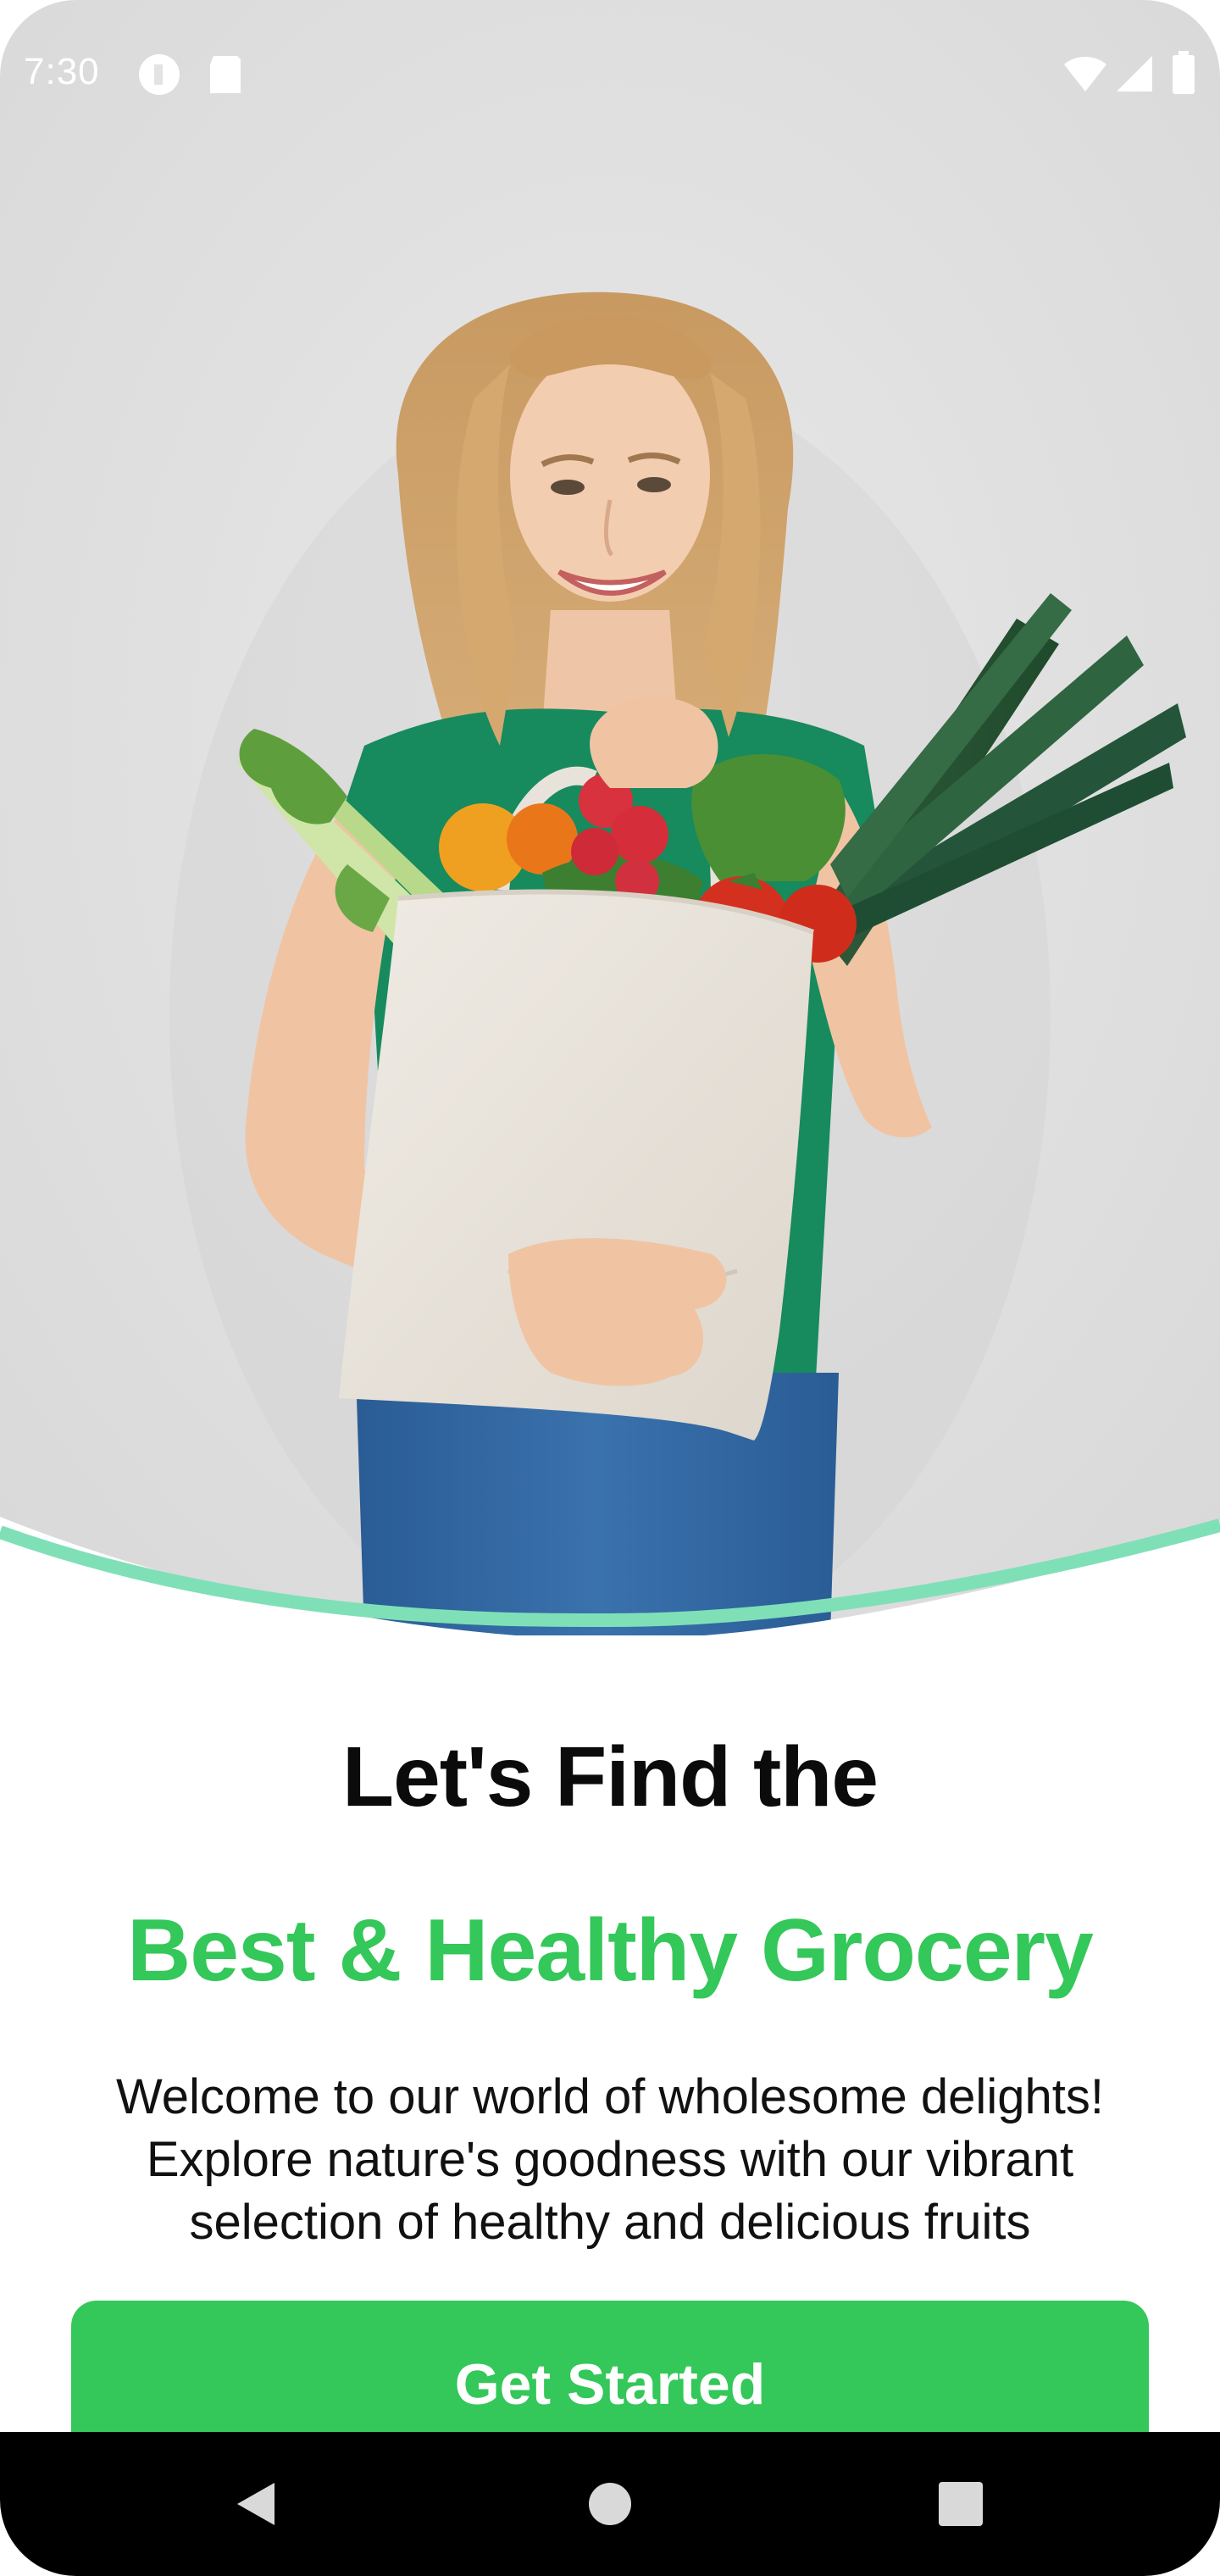 The height and width of the screenshot is (2576, 1220). Describe the element at coordinates (1085, 75) in the screenshot. I see `wifi-icon` at that location.